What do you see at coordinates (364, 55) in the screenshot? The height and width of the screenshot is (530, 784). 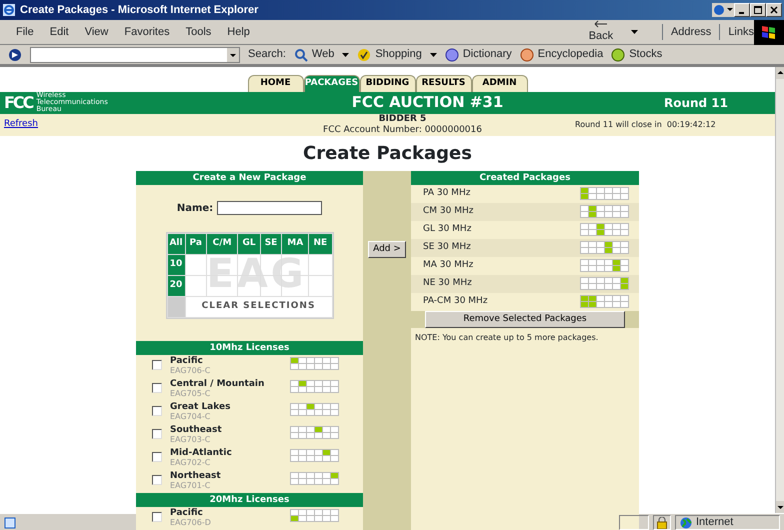 I see `checkmark-icon` at bounding box center [364, 55].